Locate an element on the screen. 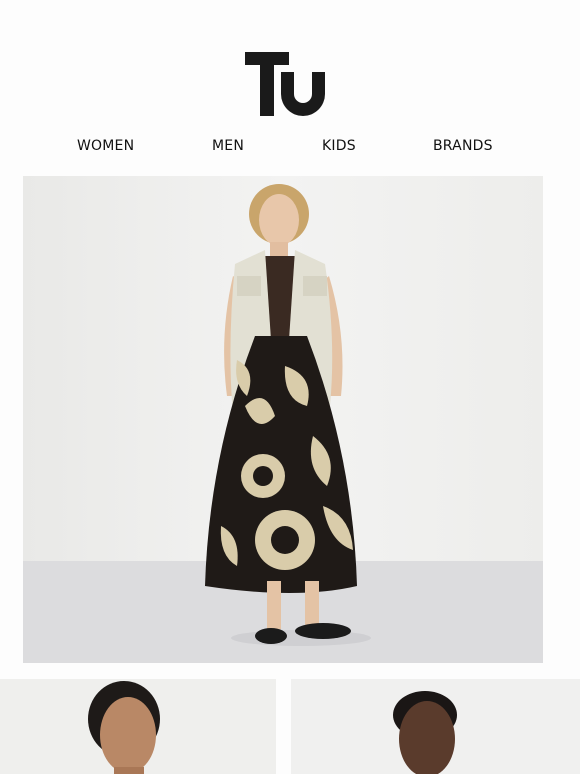 This screenshot has width=580, height=774. main-nav: WOMEN MEN KIDS BRANDS is located at coordinates (290, 149).